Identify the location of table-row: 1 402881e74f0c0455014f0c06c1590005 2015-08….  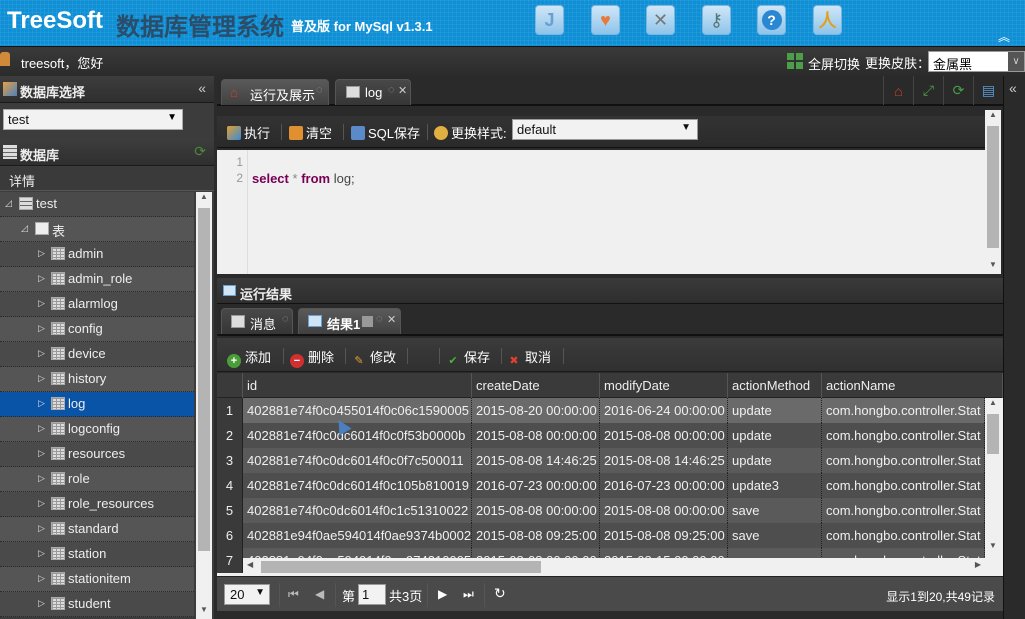
(601, 410).